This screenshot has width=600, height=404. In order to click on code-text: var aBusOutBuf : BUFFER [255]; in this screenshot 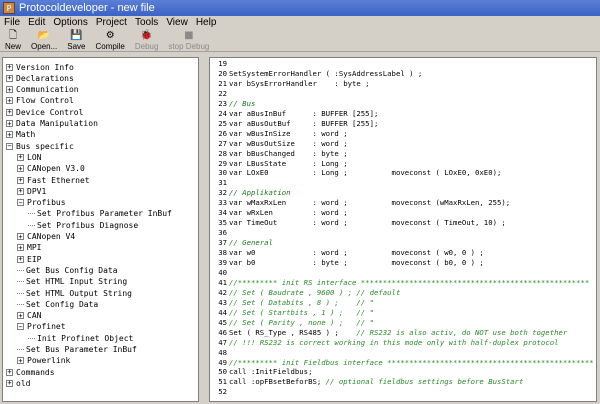, I will do `click(304, 123)`.